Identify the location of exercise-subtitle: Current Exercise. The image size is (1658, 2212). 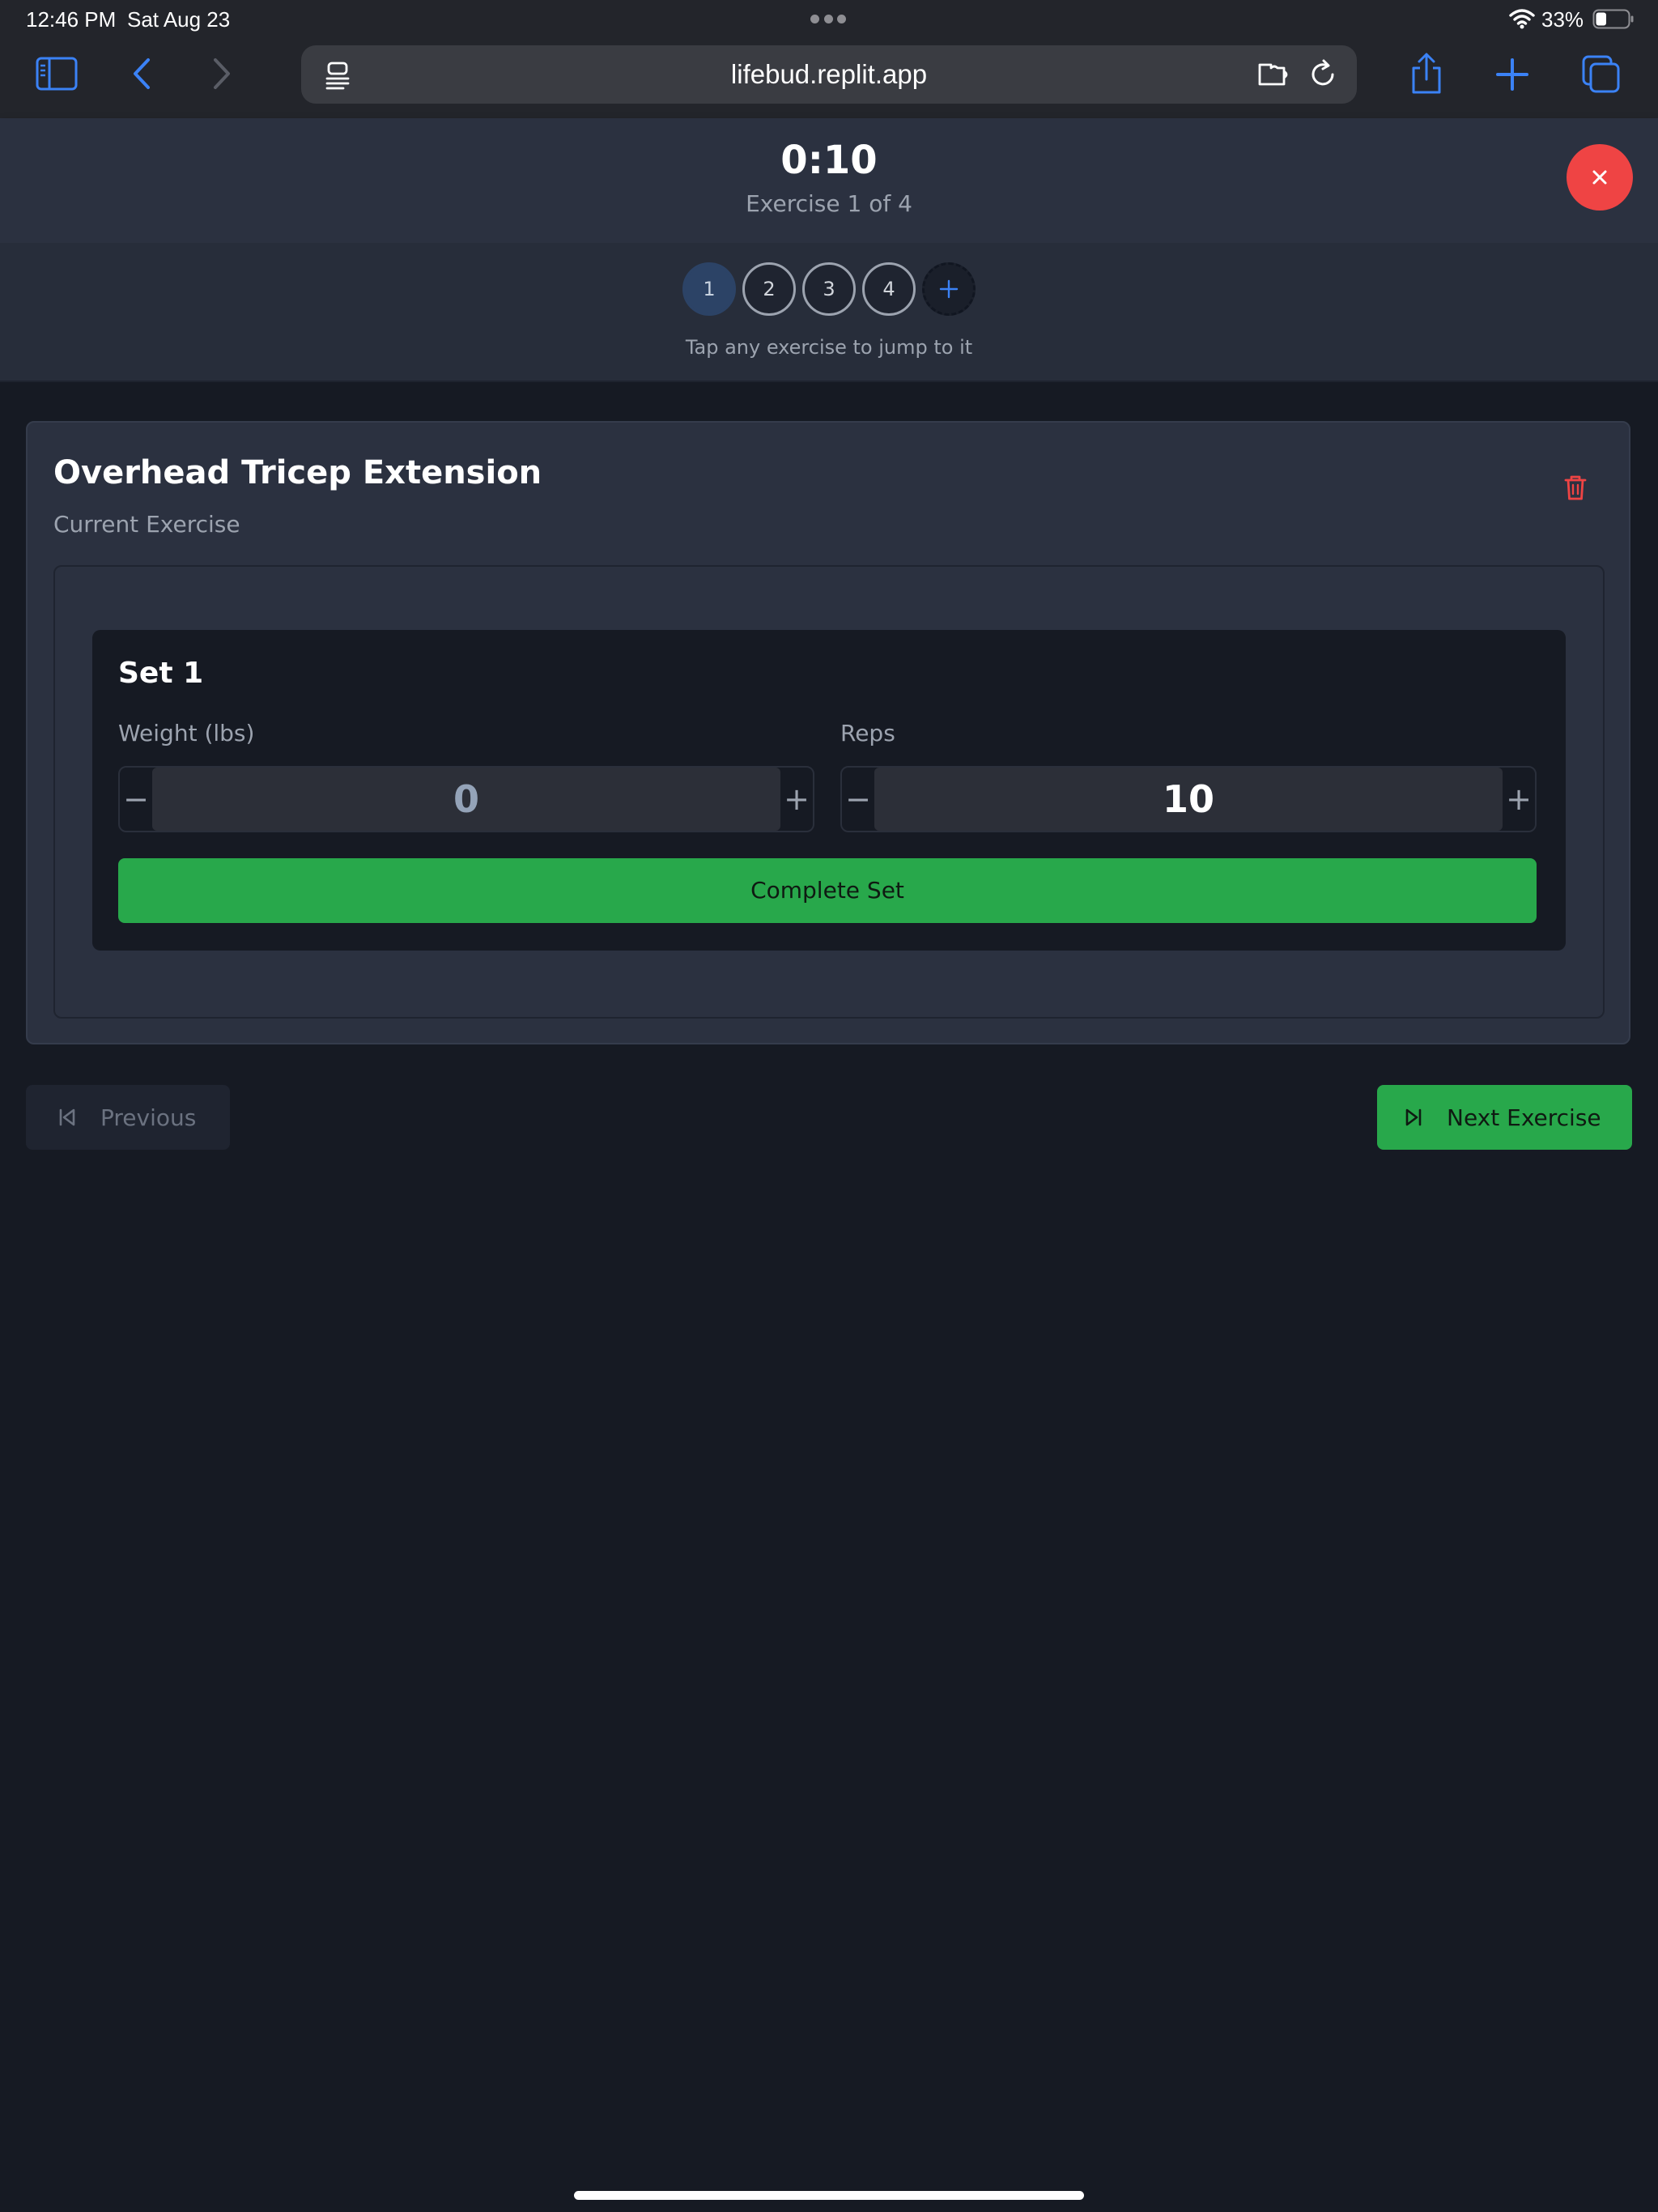
(146, 524).